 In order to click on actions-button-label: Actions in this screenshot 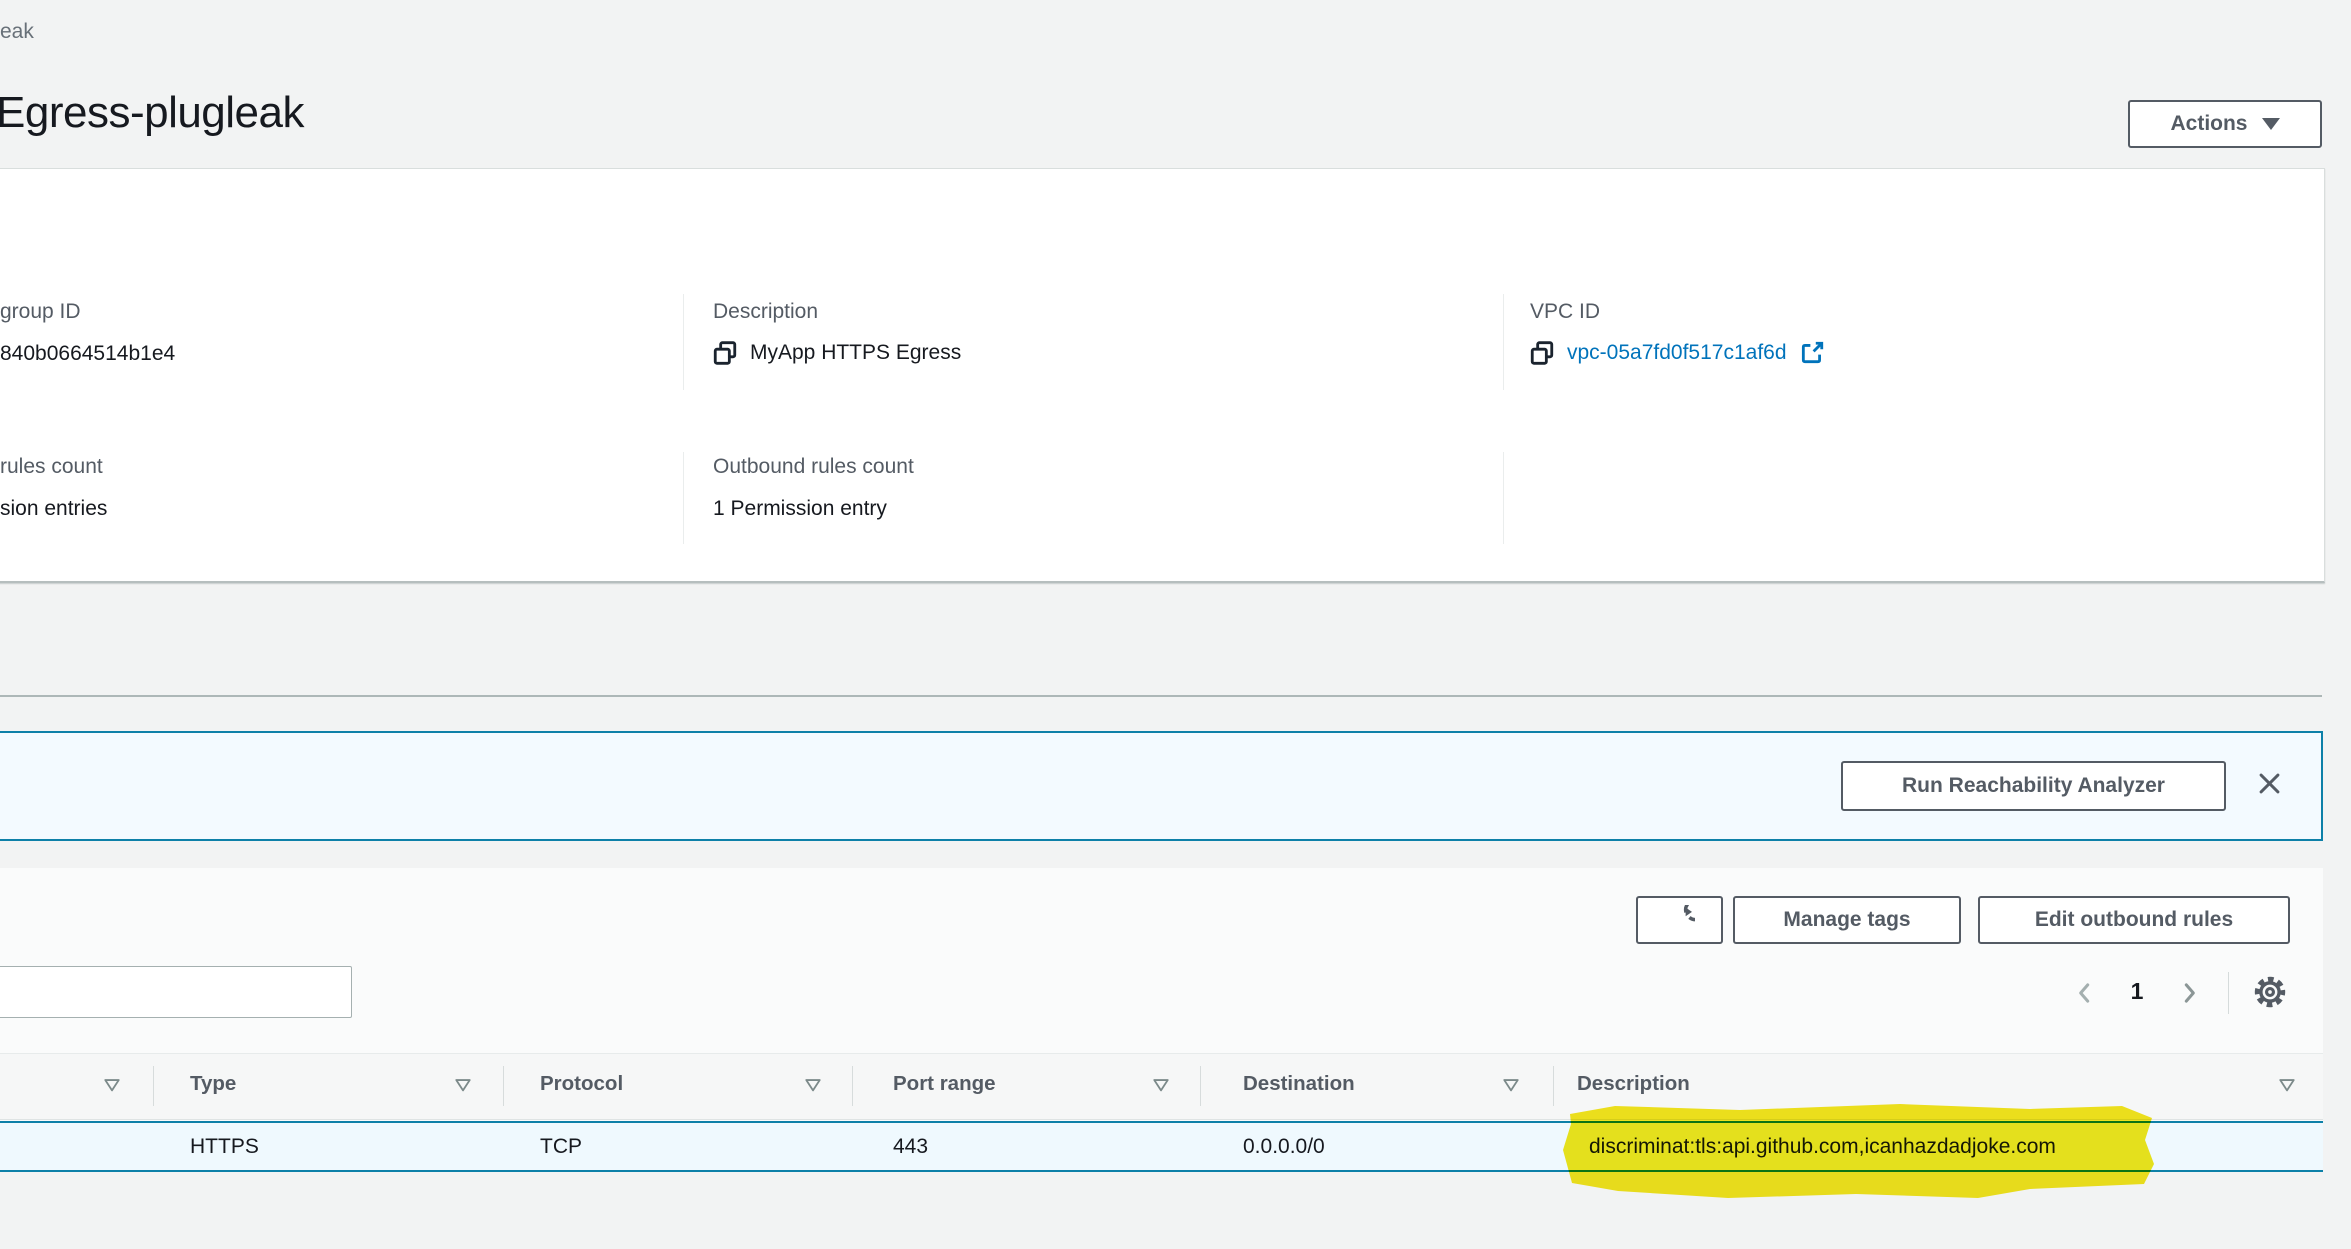, I will do `click(2209, 123)`.